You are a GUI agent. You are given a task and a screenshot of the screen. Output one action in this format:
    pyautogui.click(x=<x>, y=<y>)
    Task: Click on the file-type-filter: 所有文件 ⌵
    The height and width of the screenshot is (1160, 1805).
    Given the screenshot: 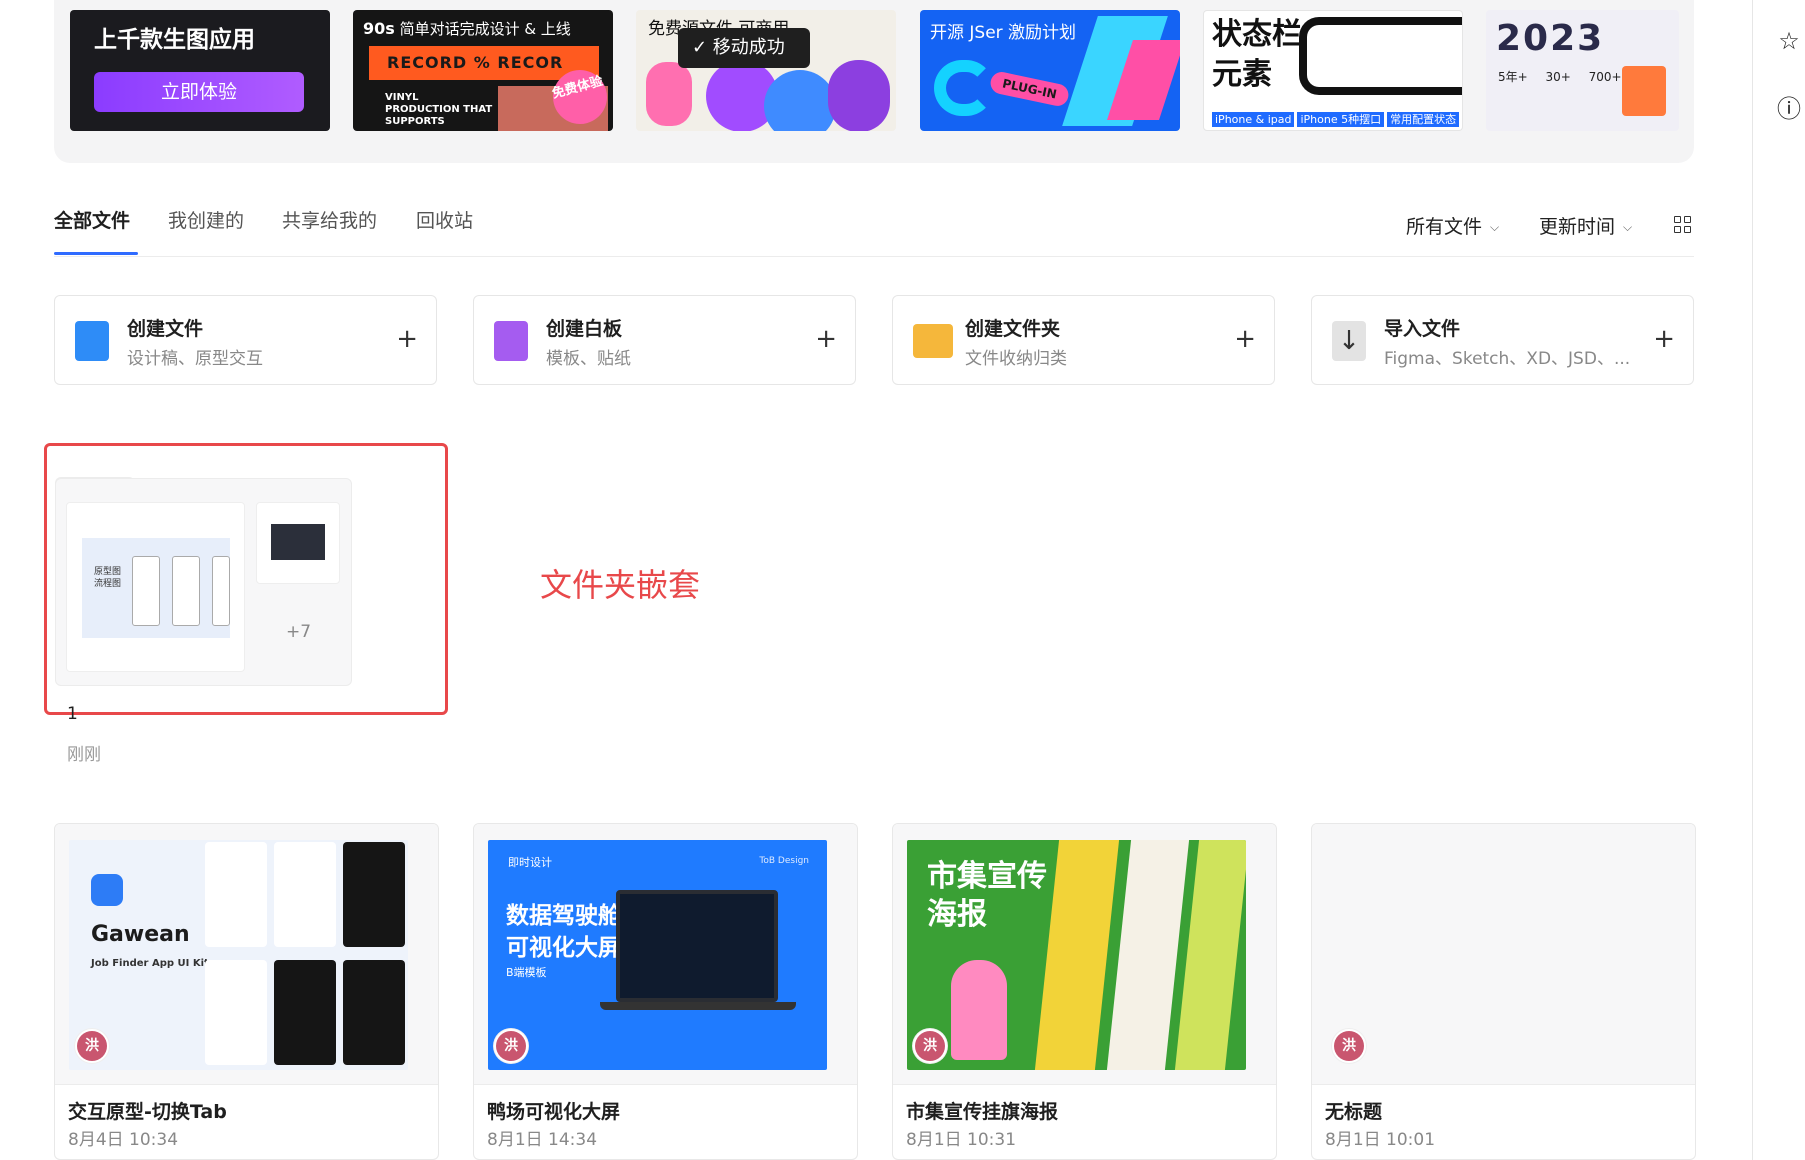 What is the action you would take?
    pyautogui.click(x=1452, y=225)
    